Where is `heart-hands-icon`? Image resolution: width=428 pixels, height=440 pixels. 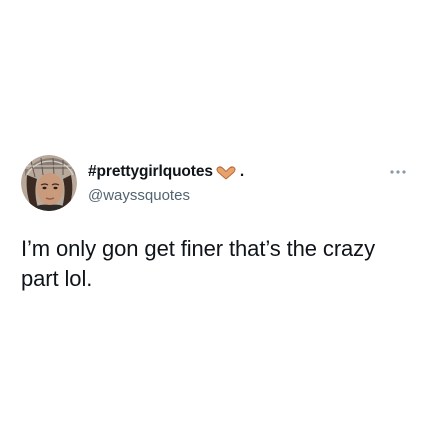
heart-hands-icon is located at coordinates (226, 172).